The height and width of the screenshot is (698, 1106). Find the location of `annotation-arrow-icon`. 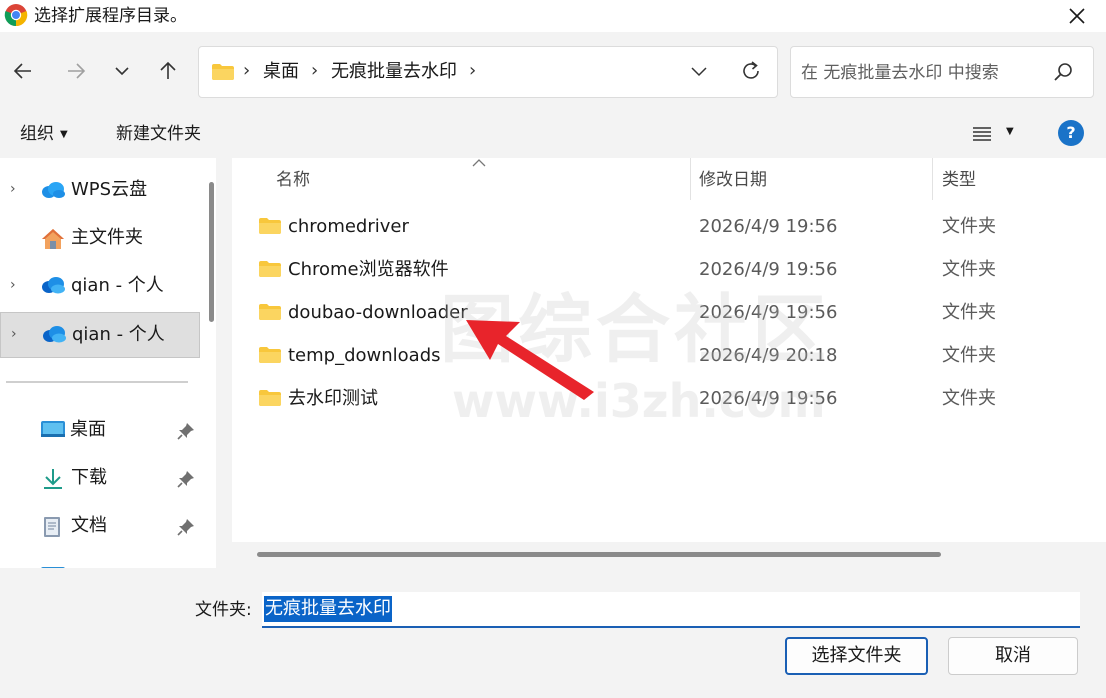

annotation-arrow-icon is located at coordinates (530, 360).